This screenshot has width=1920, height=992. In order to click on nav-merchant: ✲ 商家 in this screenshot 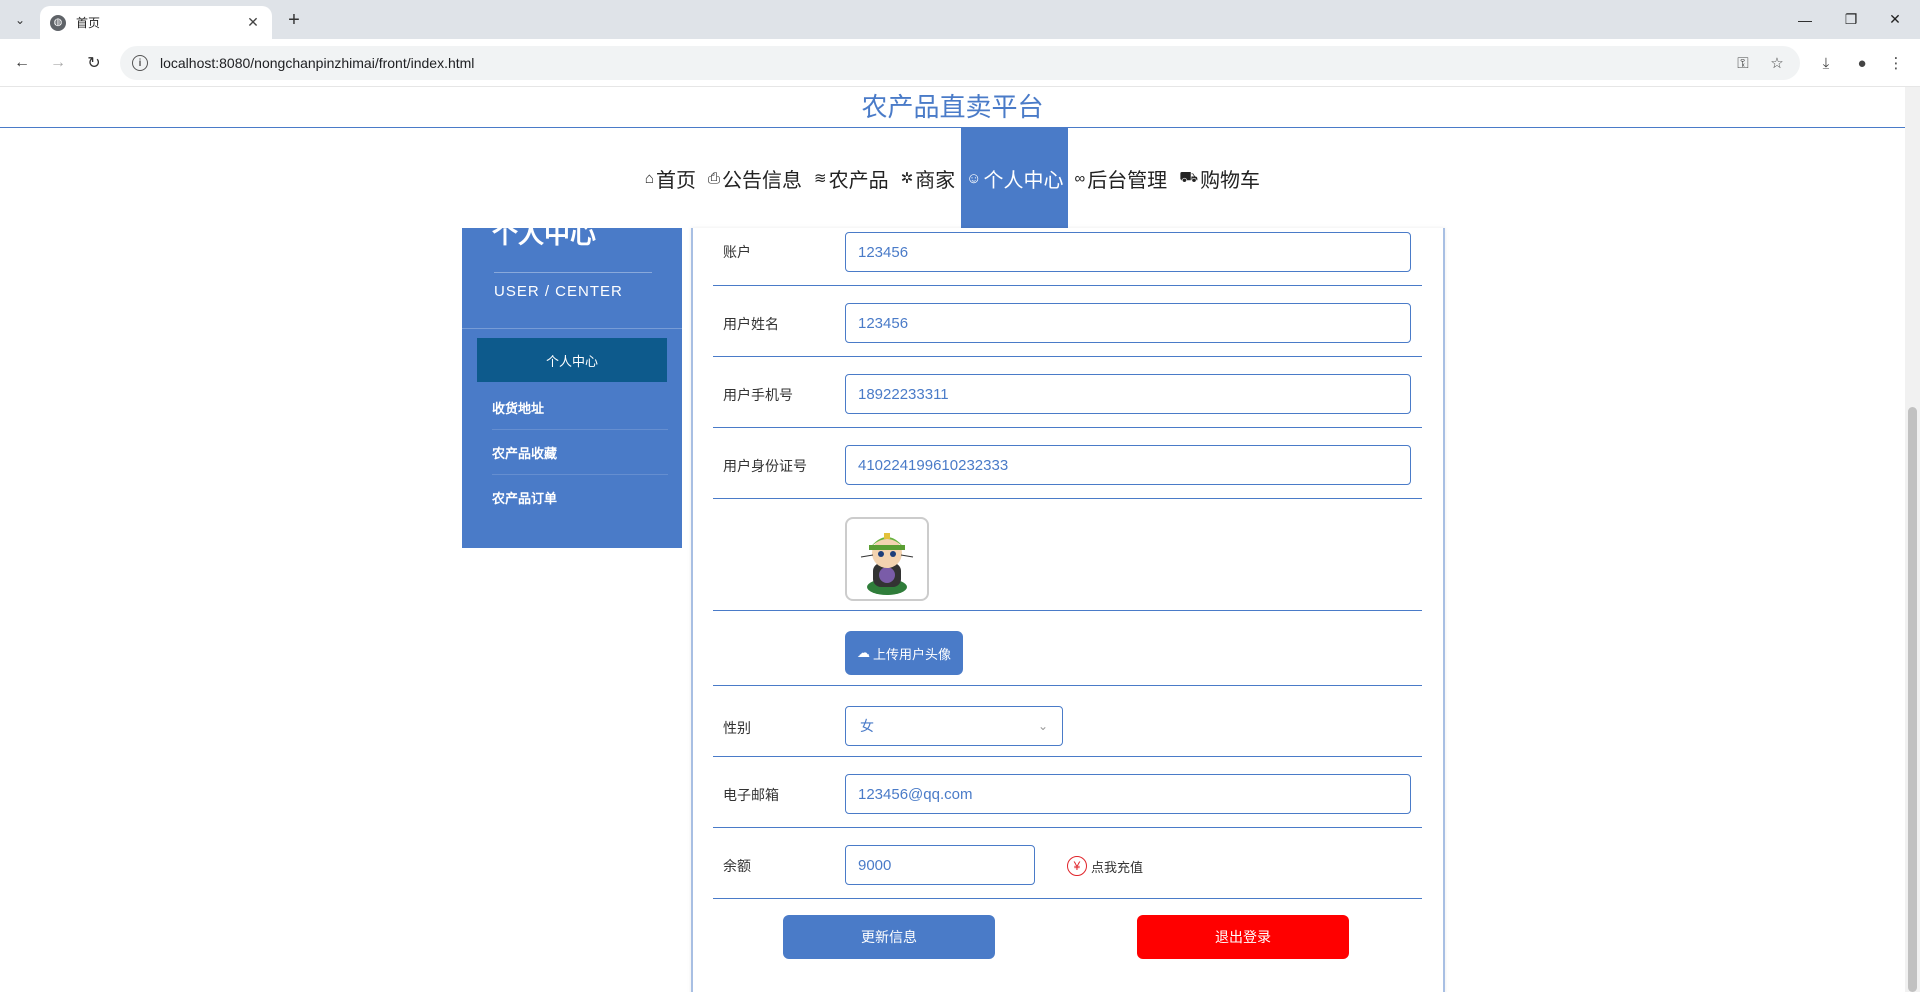, I will do `click(928, 178)`.